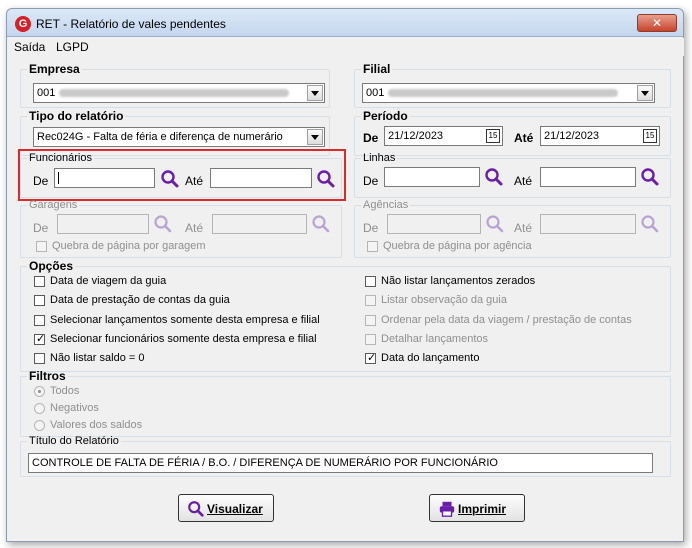 The image size is (692, 548). I want to click on filial-select: 001, so click(508, 93).